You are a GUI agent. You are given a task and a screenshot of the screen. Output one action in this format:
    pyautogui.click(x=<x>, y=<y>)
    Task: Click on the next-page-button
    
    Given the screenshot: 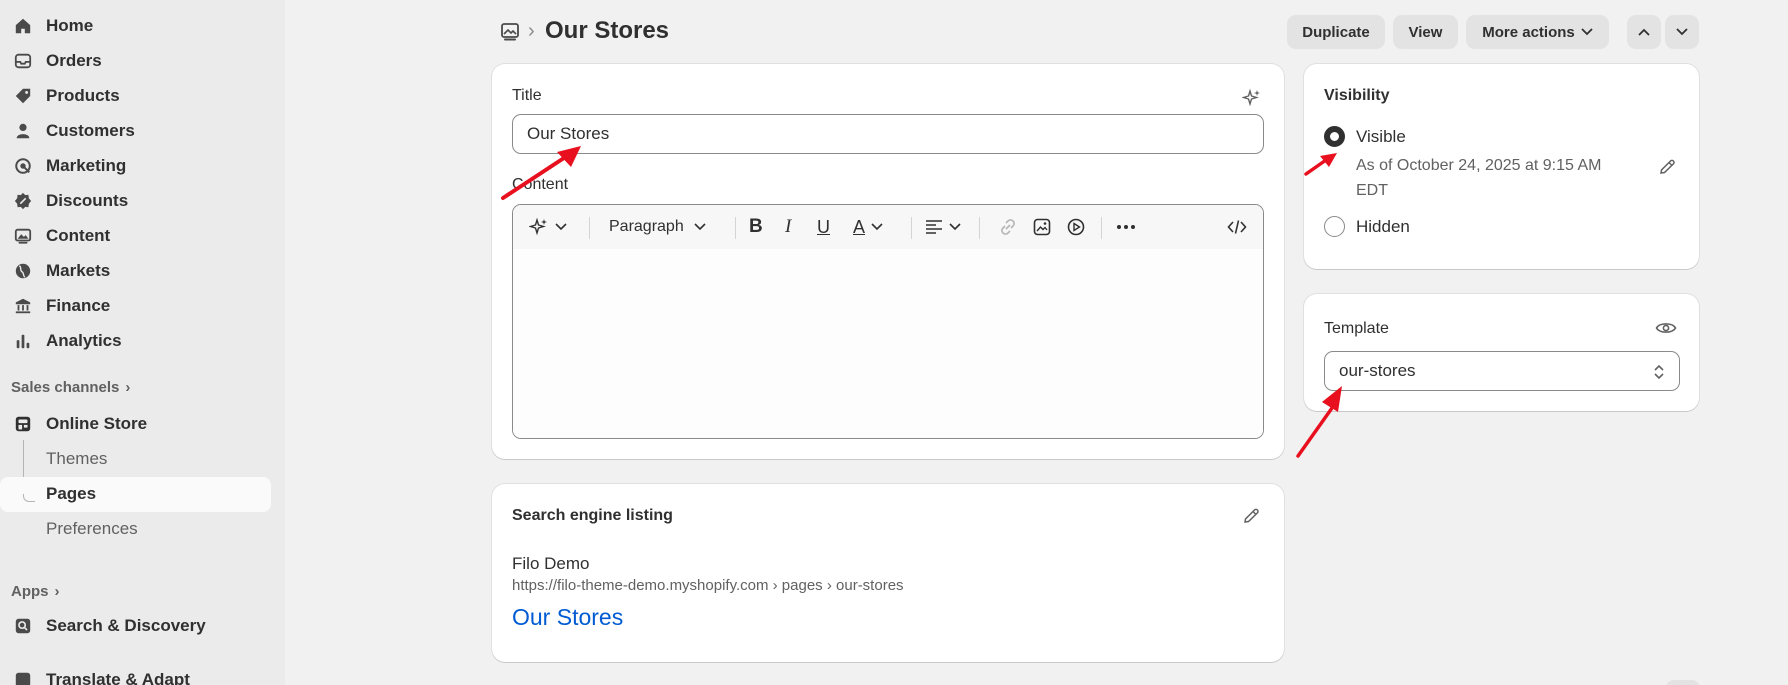 What is the action you would take?
    pyautogui.click(x=1682, y=32)
    